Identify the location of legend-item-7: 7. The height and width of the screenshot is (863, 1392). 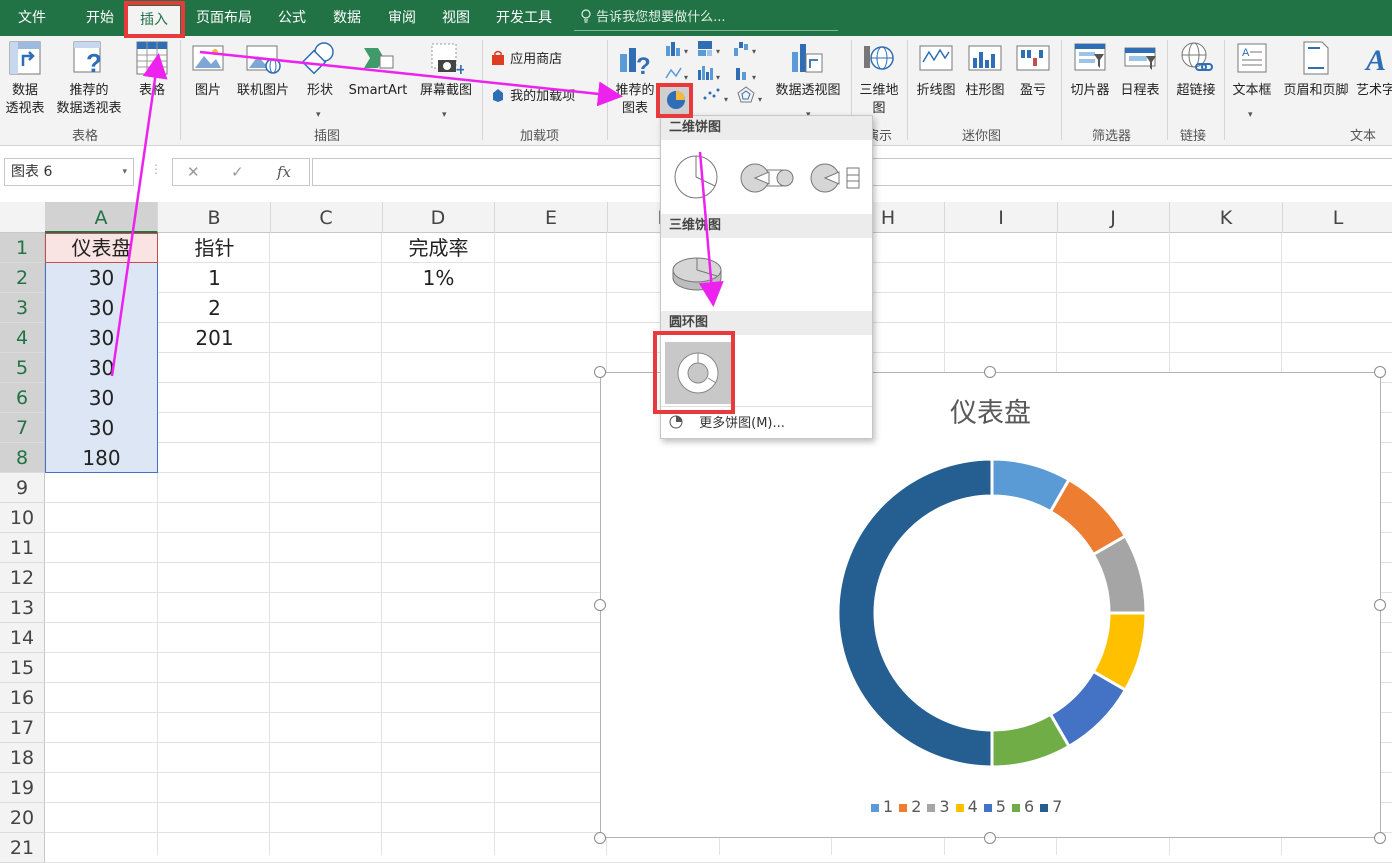
(1051, 806).